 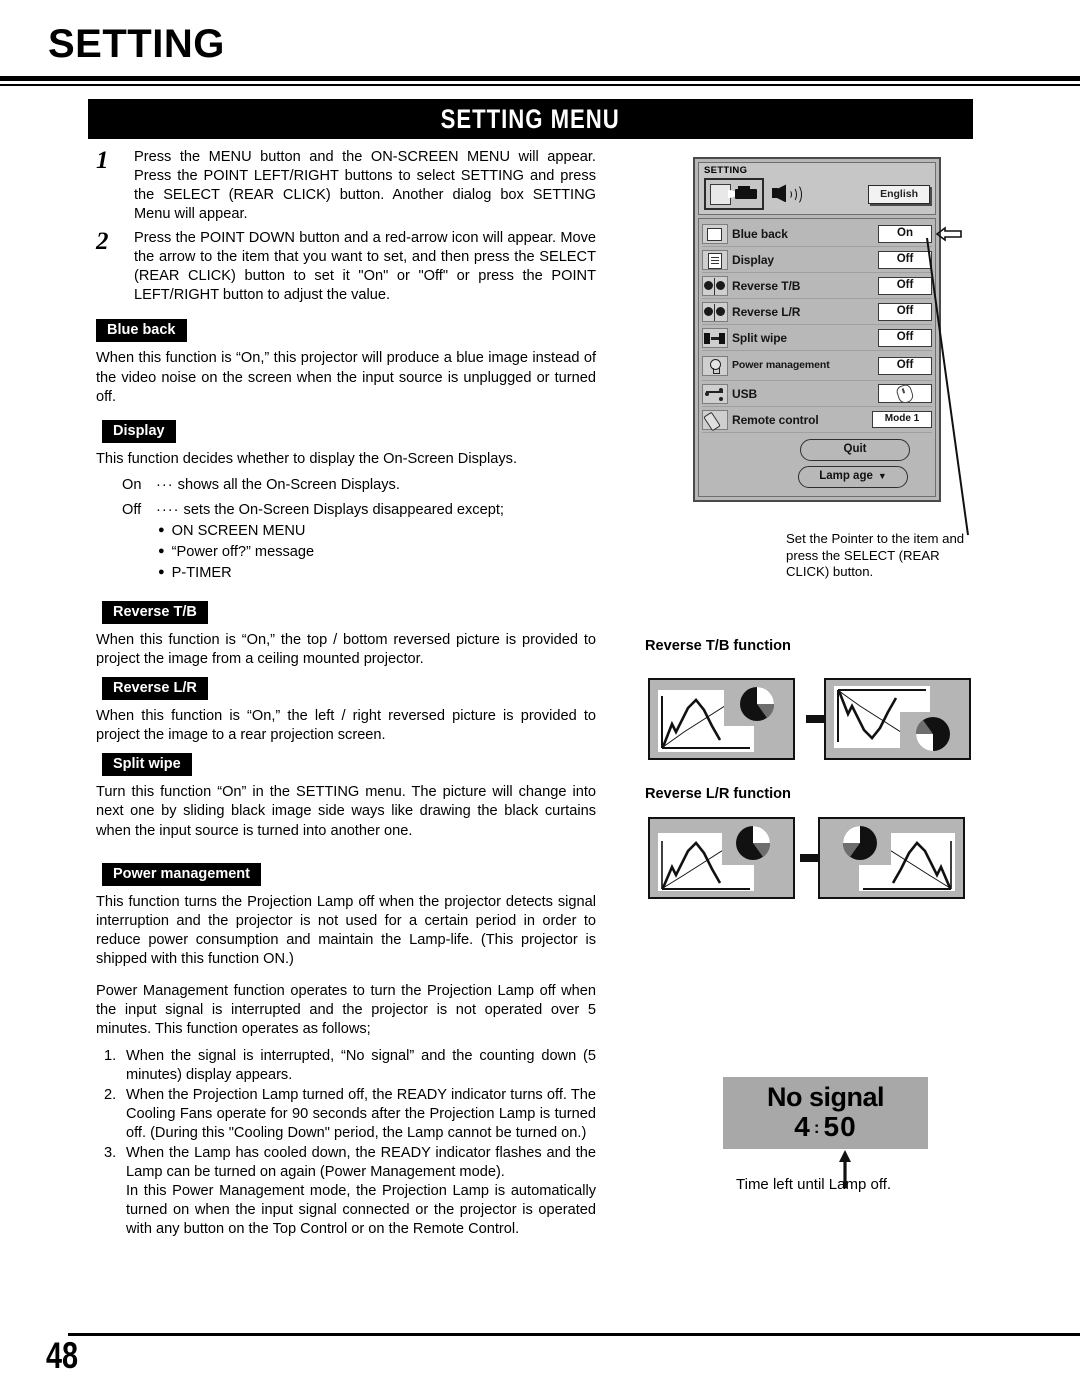 I want to click on reverse-lr-face-right, so click(x=720, y=311).